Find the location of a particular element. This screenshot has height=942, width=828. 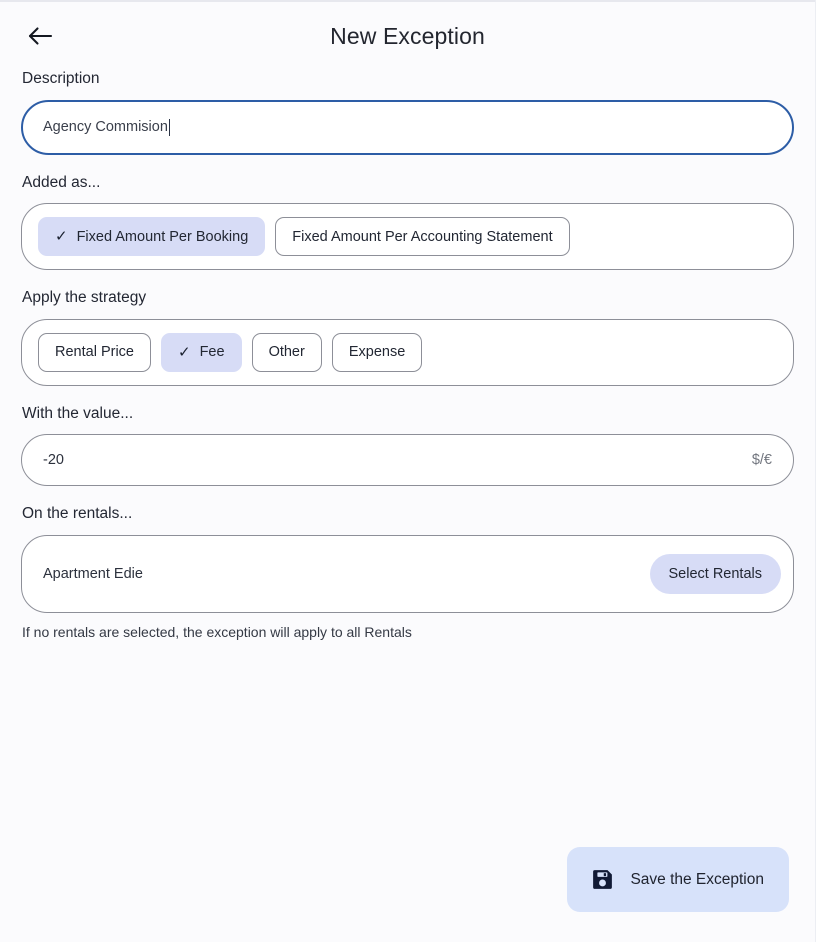

floppy-disk-save-icon is located at coordinates (602, 879).